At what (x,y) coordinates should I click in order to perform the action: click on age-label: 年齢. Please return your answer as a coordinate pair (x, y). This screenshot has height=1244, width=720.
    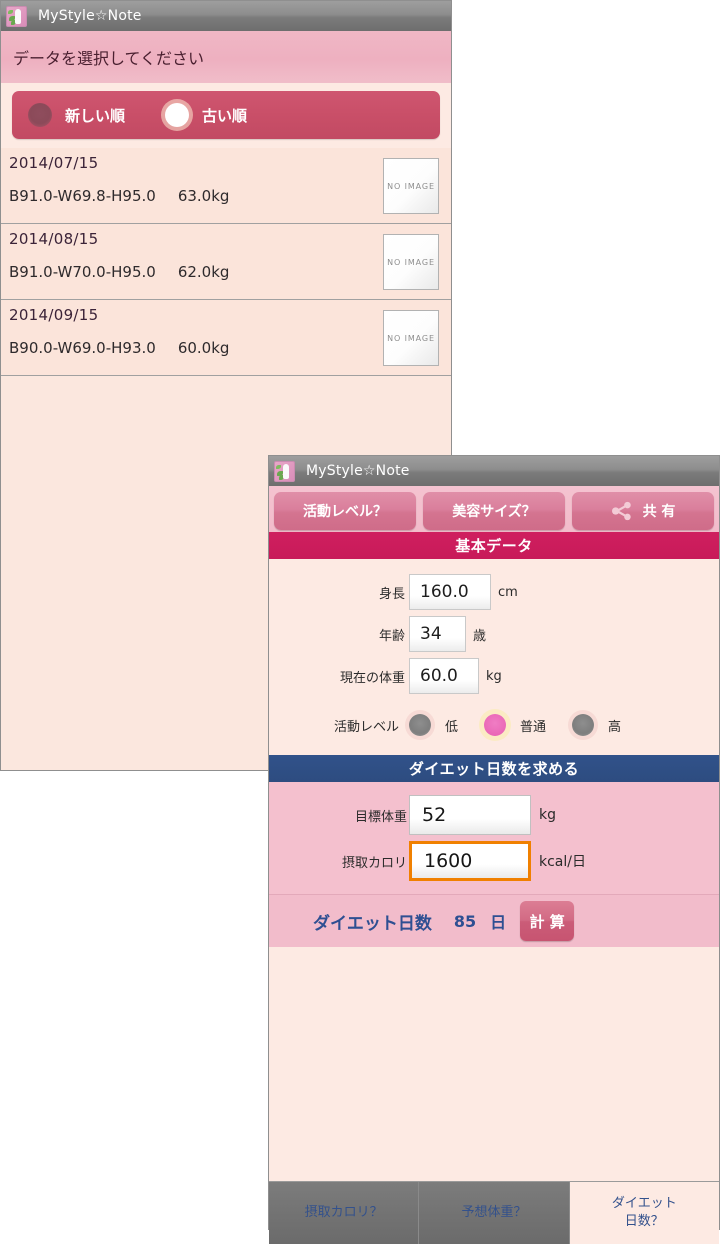
    Looking at the image, I should click on (391, 636).